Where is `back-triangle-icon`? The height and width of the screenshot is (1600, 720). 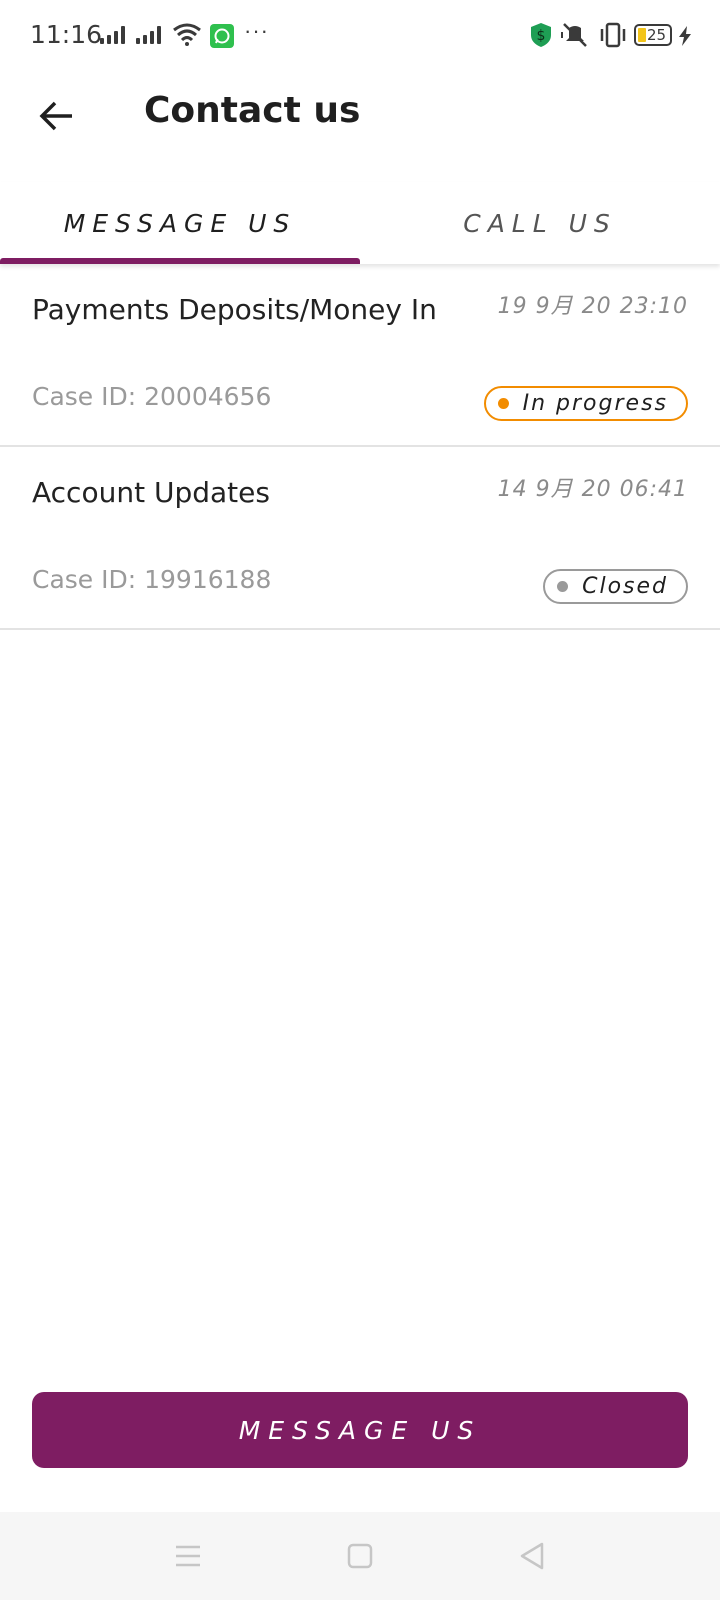
back-triangle-icon is located at coordinates (532, 1556).